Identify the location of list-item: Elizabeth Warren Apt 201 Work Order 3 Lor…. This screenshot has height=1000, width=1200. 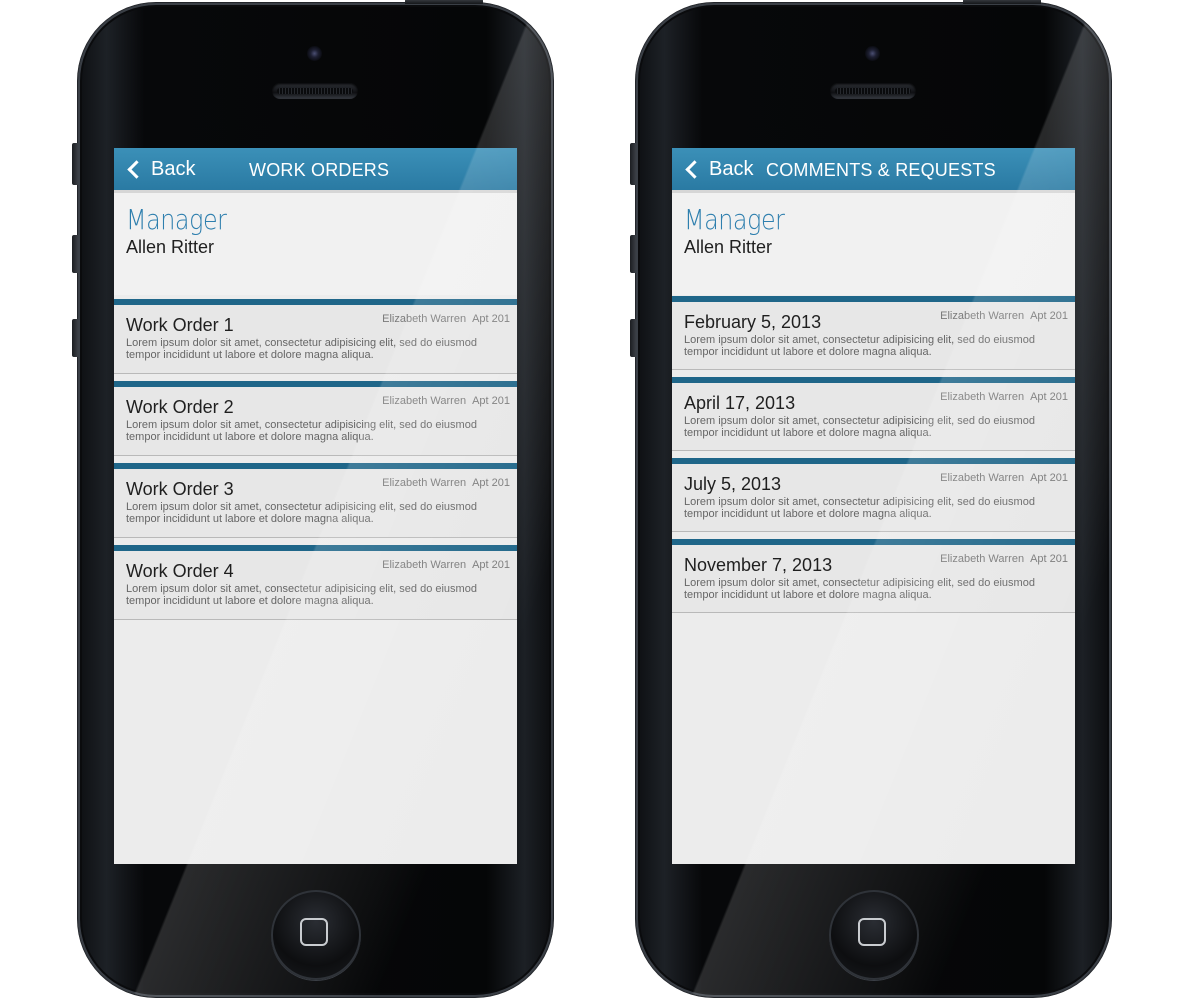
(315, 500).